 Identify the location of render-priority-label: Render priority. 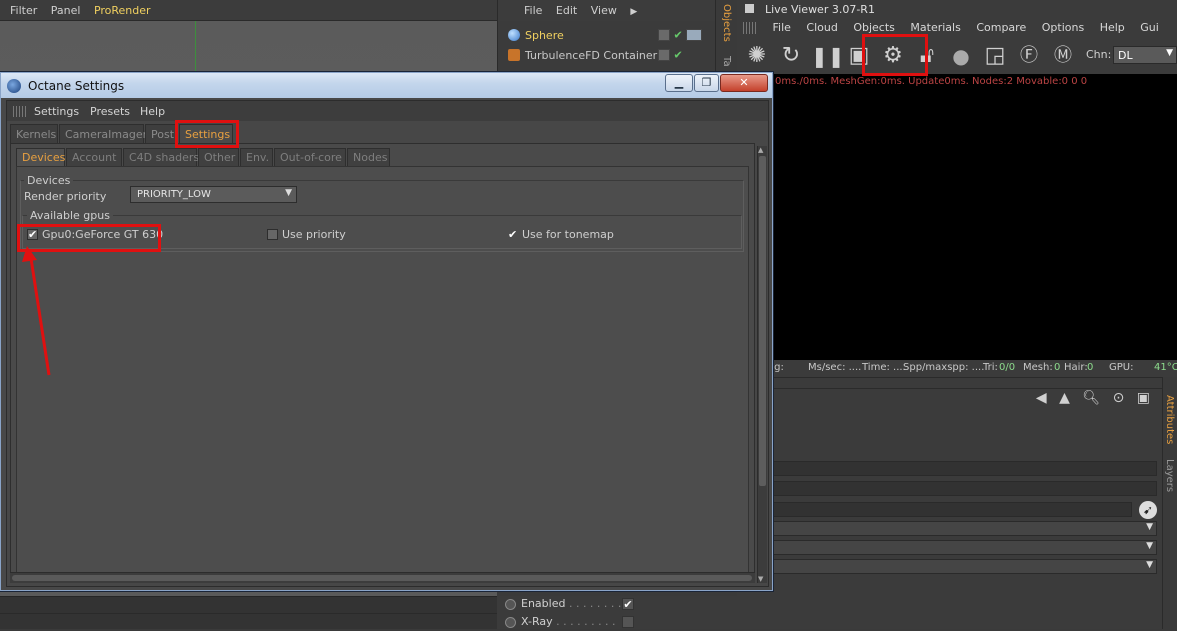
(65, 196).